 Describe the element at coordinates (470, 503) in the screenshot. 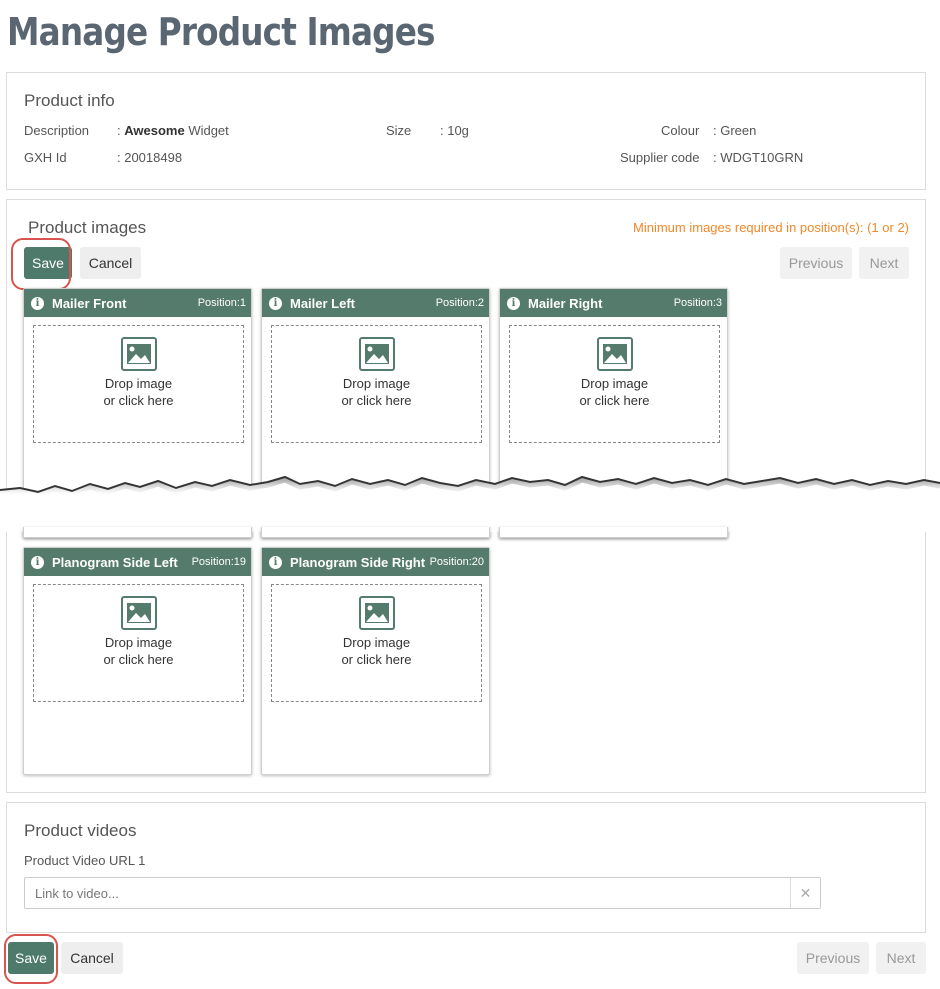

I see `torn-edge-break` at that location.